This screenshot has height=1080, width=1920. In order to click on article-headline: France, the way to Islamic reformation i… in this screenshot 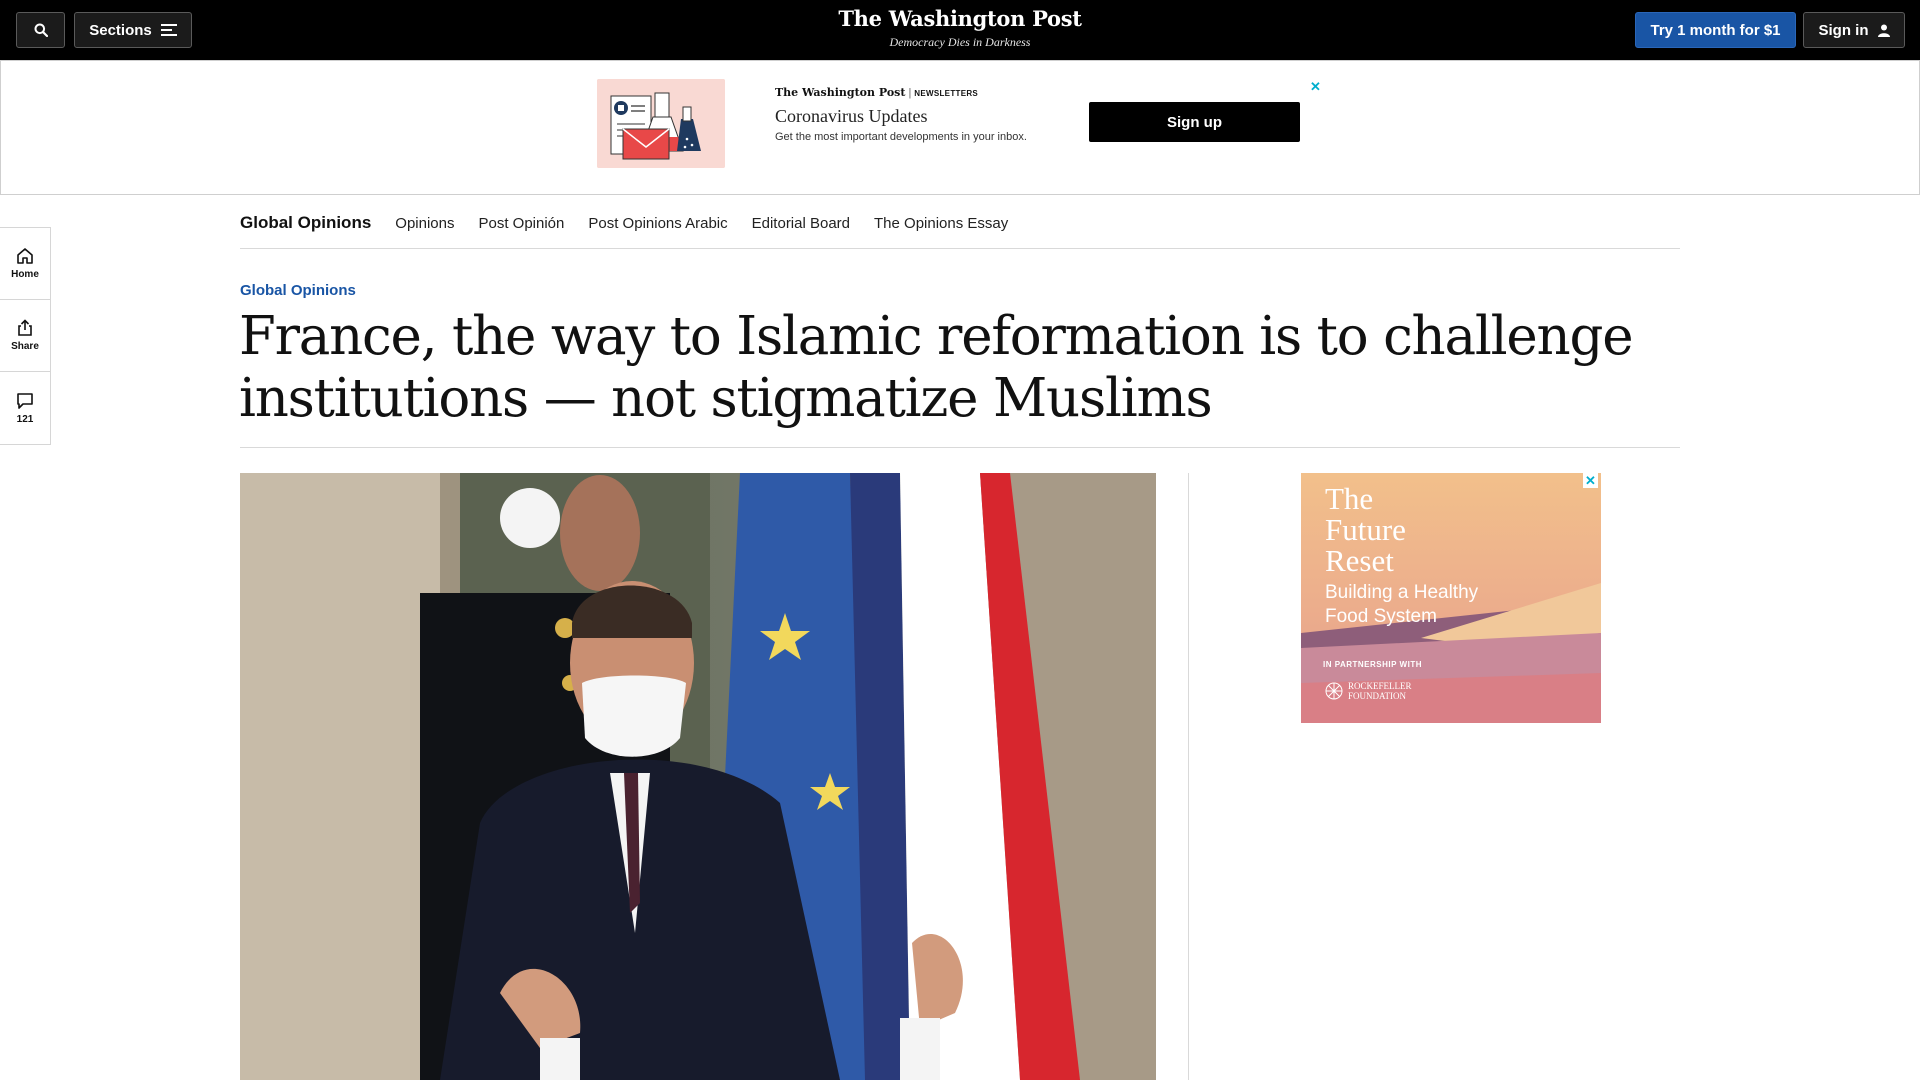, I will do `click(936, 367)`.